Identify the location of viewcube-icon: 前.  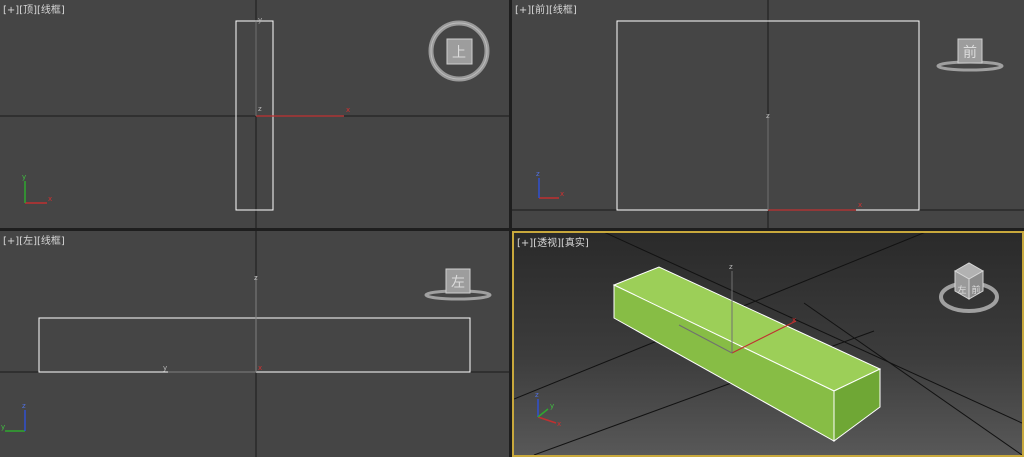
(970, 55).